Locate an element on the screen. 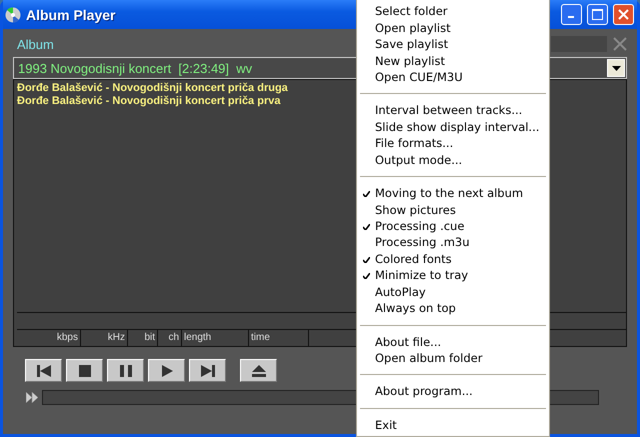 The image size is (640, 437). info-column-label: kbps is located at coordinates (49, 338).